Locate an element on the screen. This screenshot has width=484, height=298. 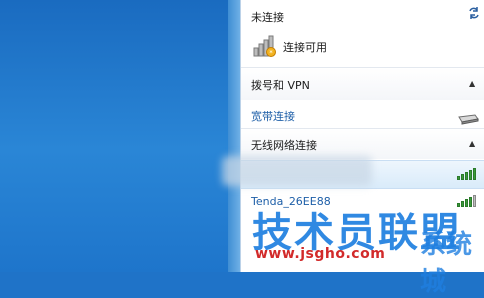
wifi-signal-icon is located at coordinates (466, 174).